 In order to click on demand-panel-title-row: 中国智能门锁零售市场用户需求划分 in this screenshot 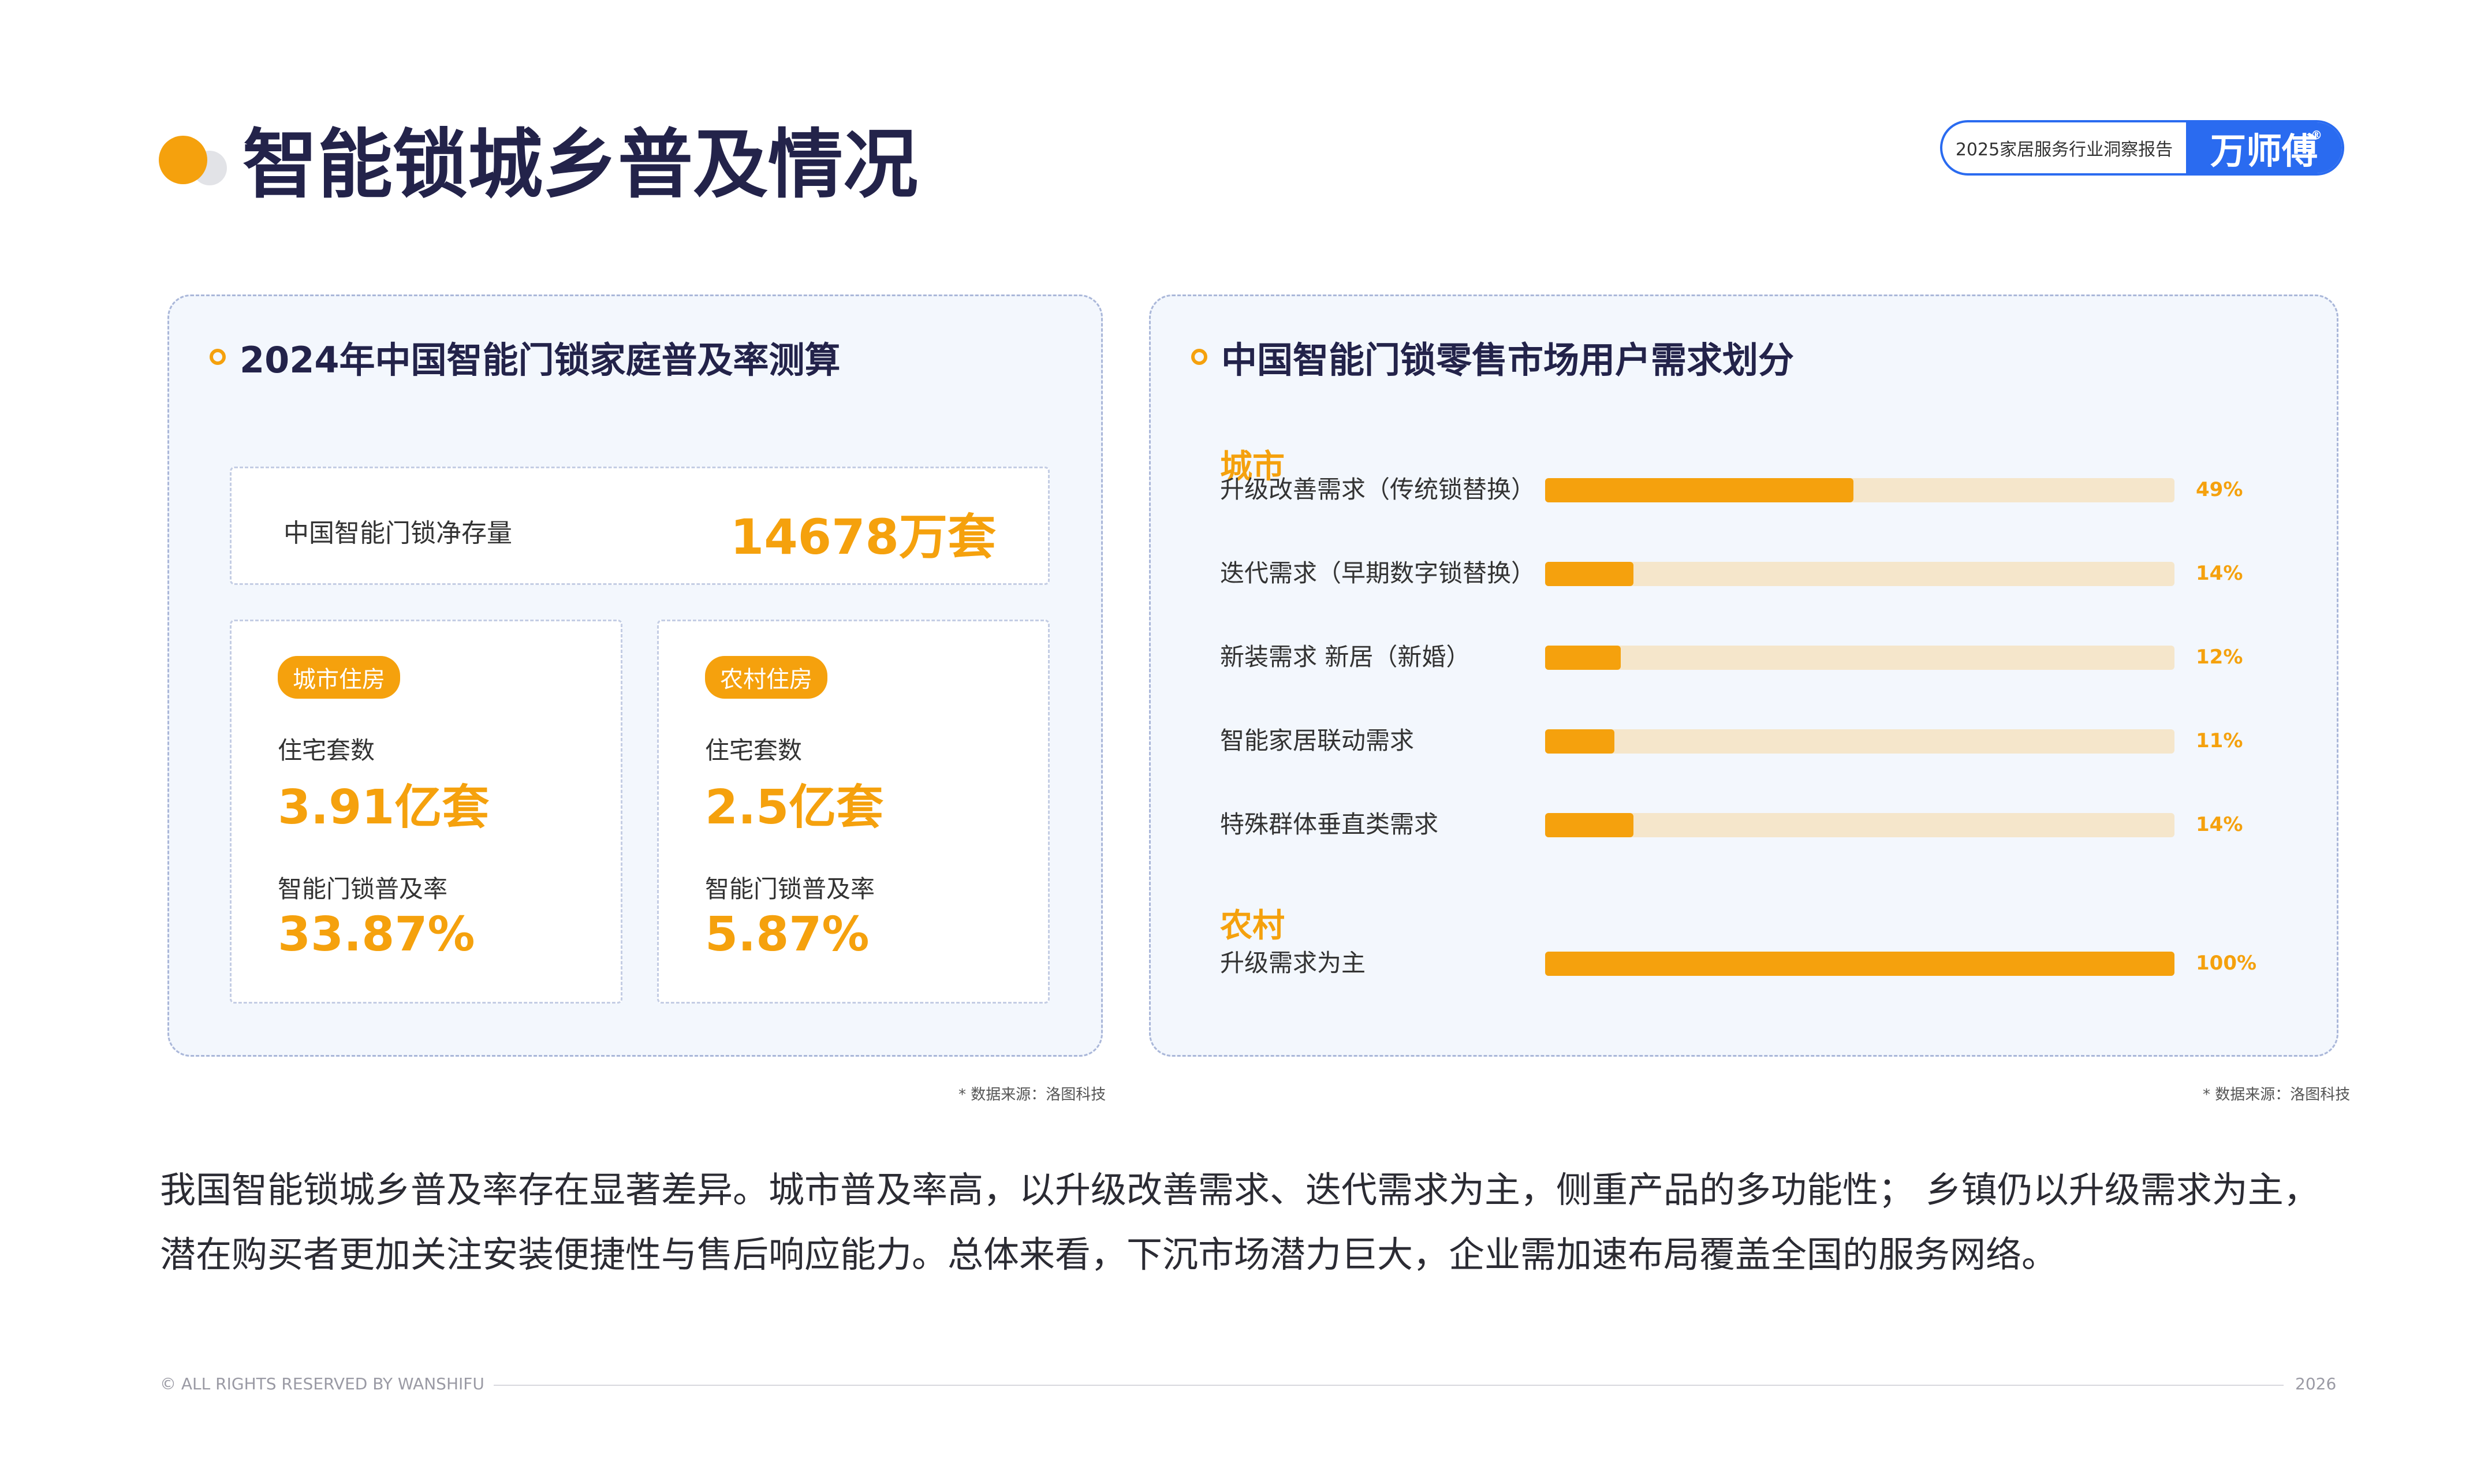, I will do `click(1492, 357)`.